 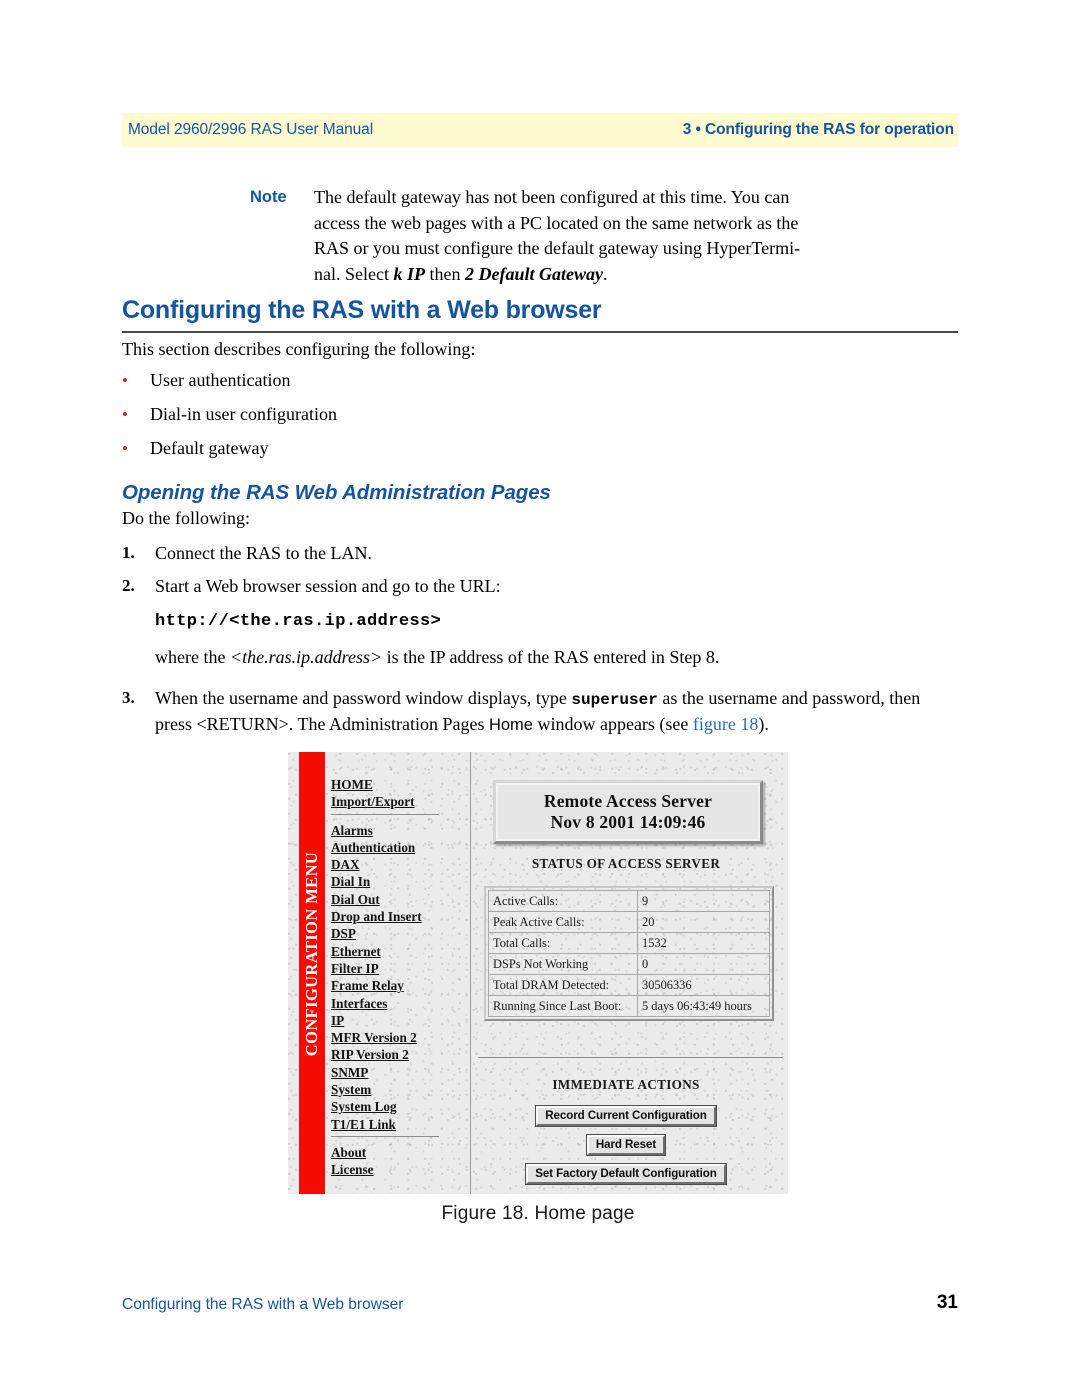 What do you see at coordinates (626, 1145) in the screenshot?
I see `hard-reset-button: Hard Reset` at bounding box center [626, 1145].